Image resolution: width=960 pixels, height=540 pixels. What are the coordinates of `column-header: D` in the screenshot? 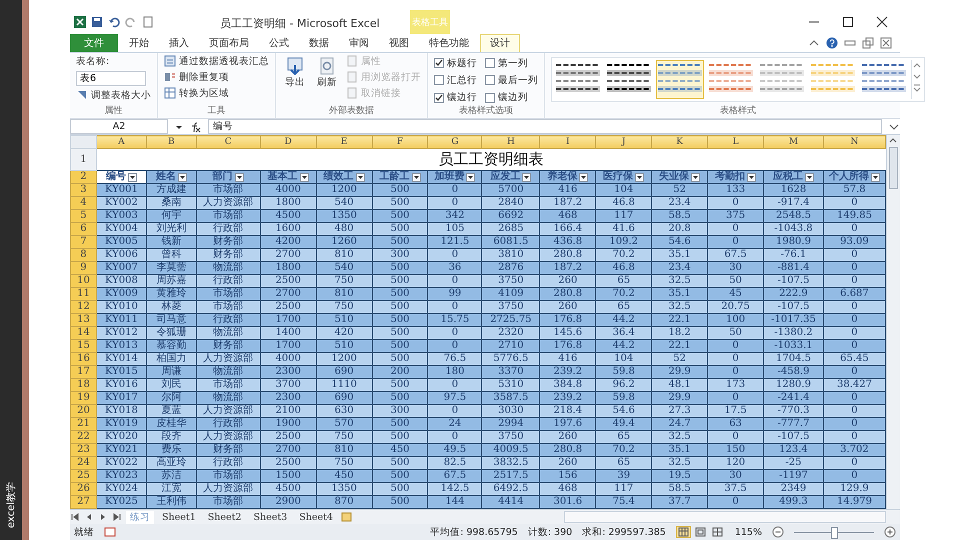 It's located at (288, 142).